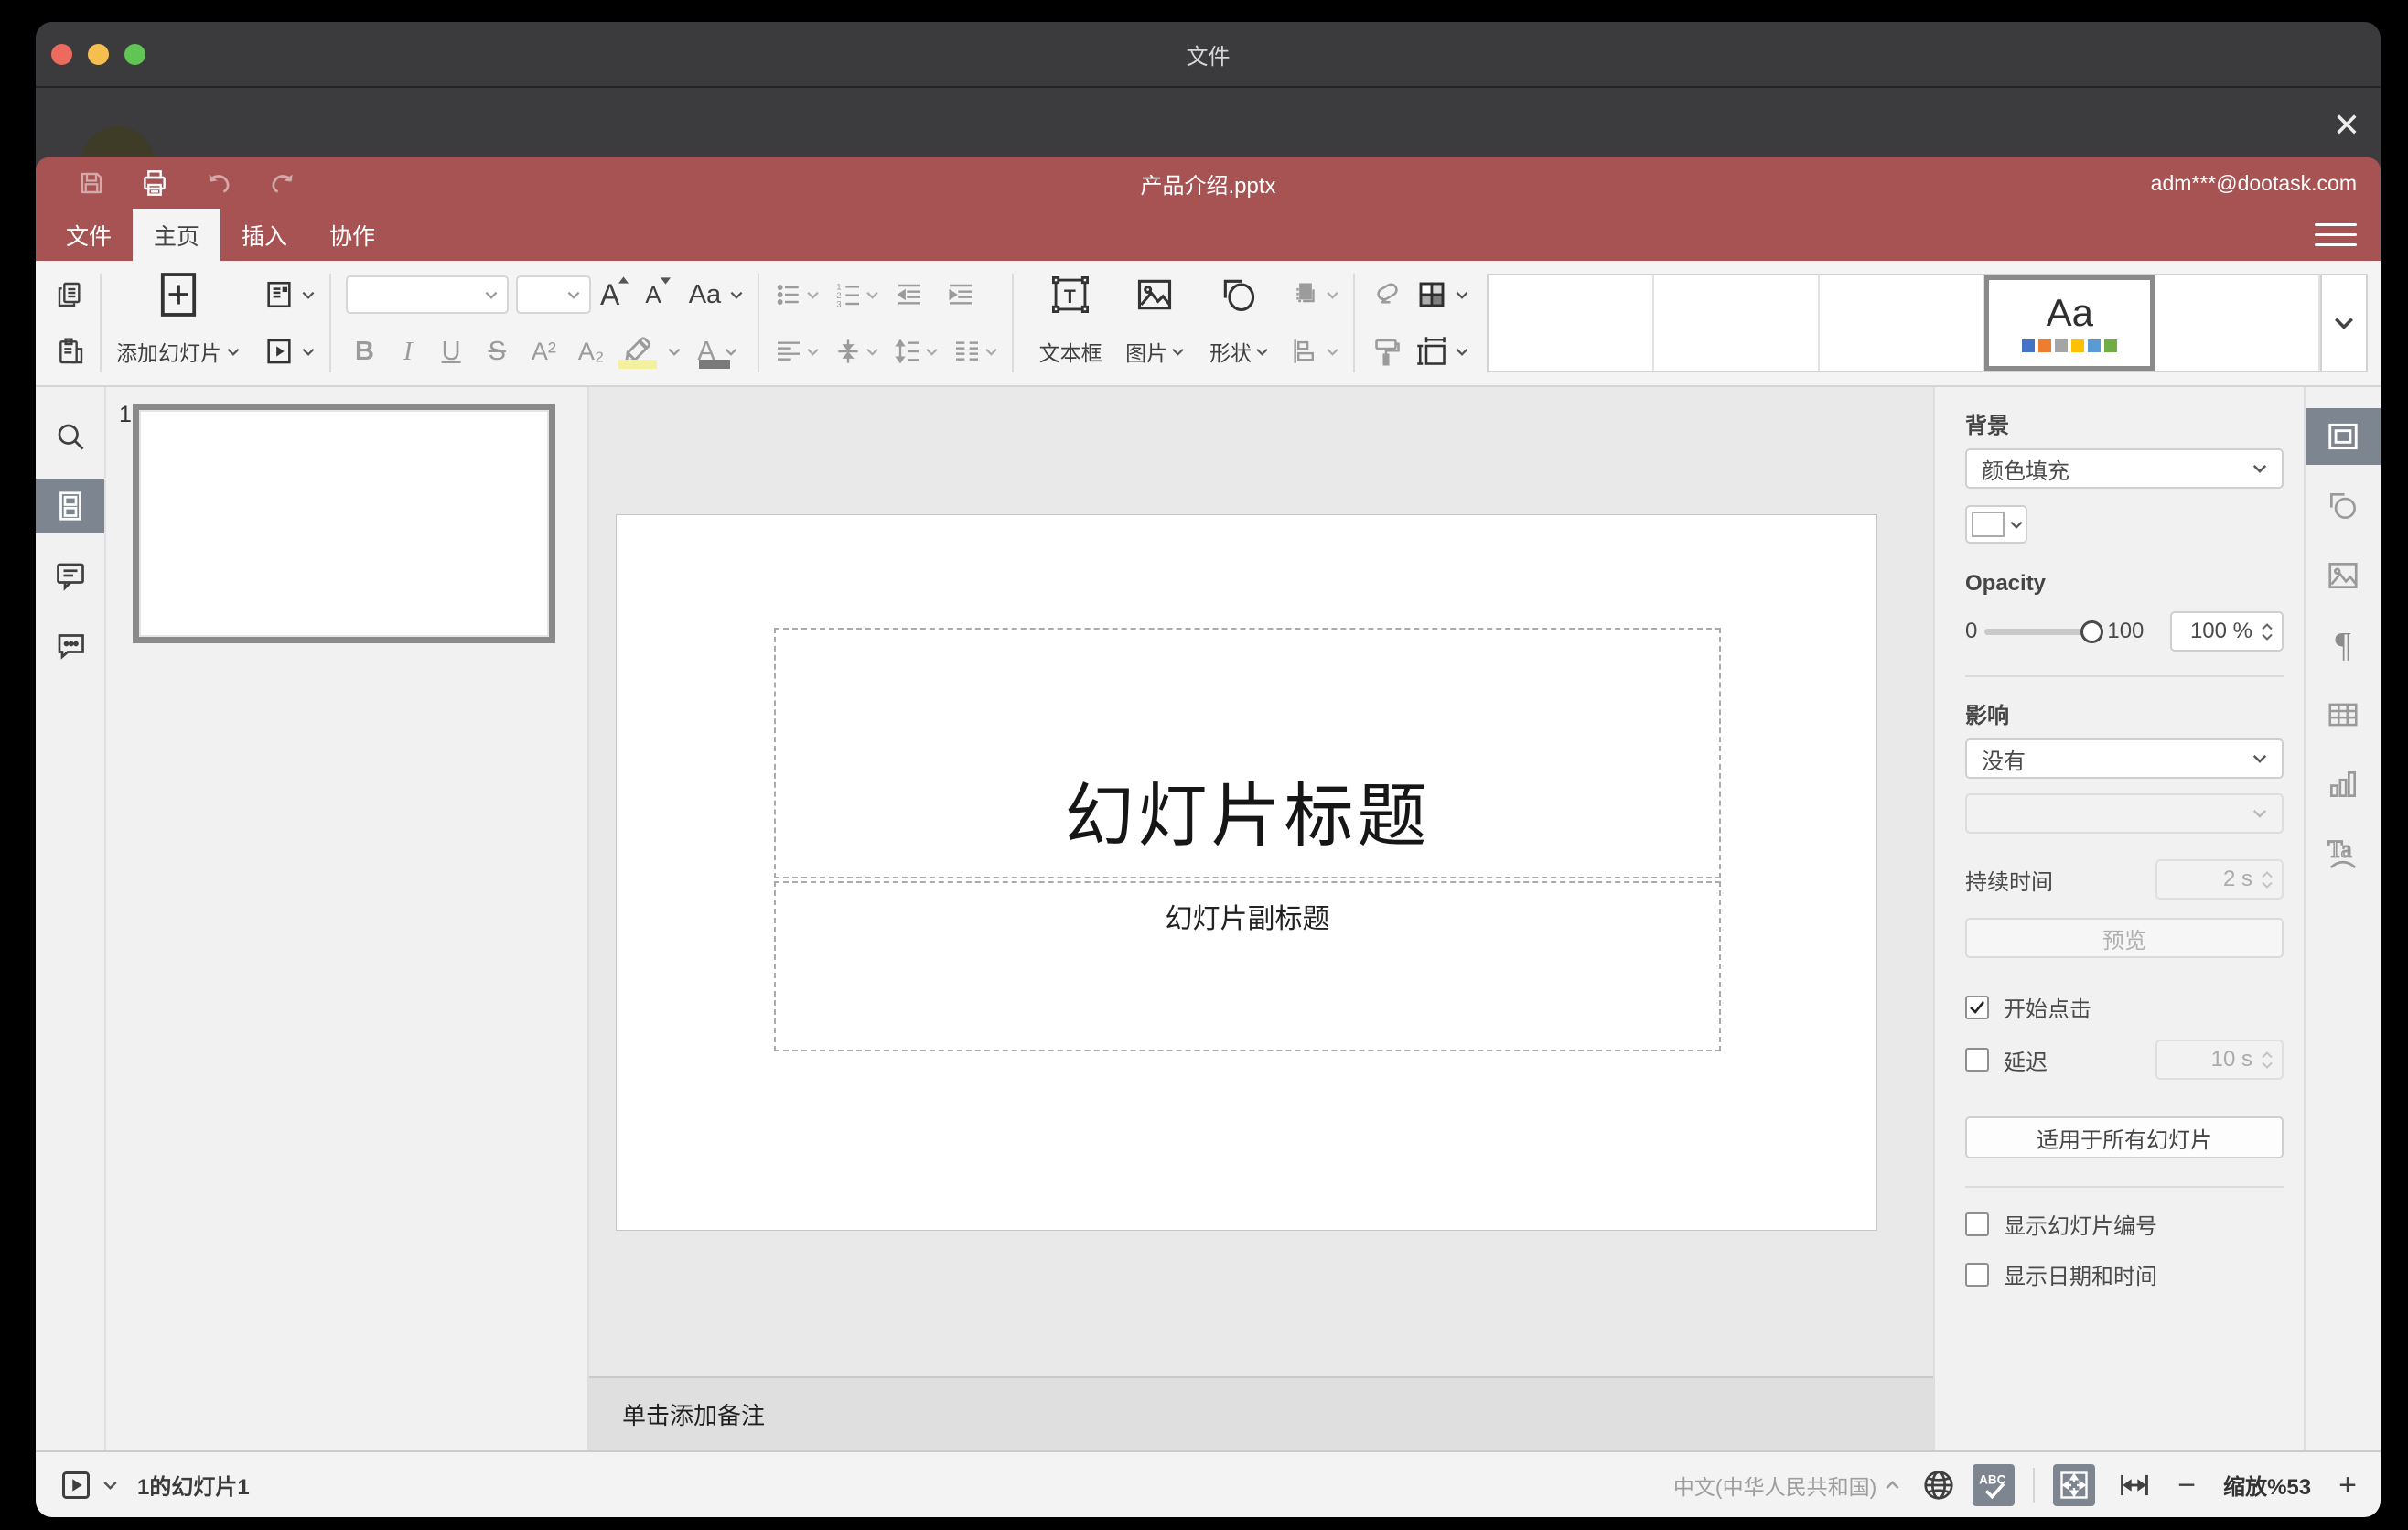  Describe the element at coordinates (1987, 426) in the screenshot. I see `background-label: 背景` at that location.